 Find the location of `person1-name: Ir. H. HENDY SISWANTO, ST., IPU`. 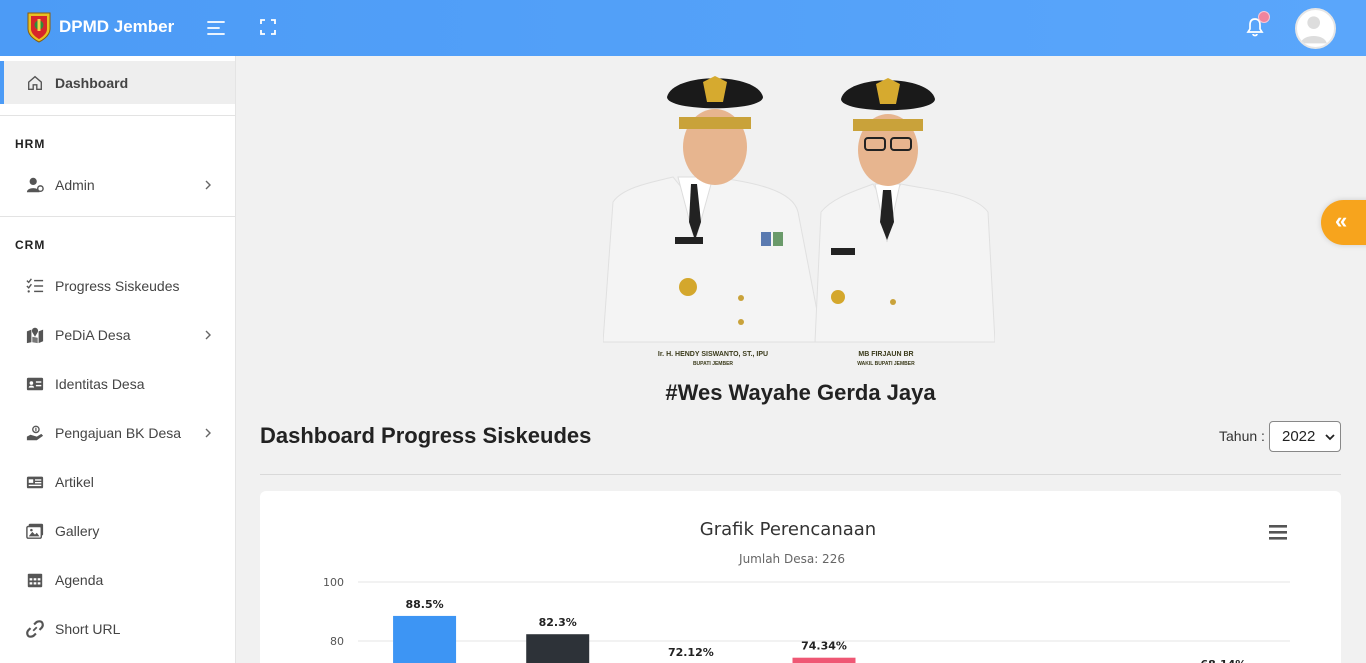

person1-name: Ir. H. HENDY SISWANTO, ST., IPU is located at coordinates (713, 354).